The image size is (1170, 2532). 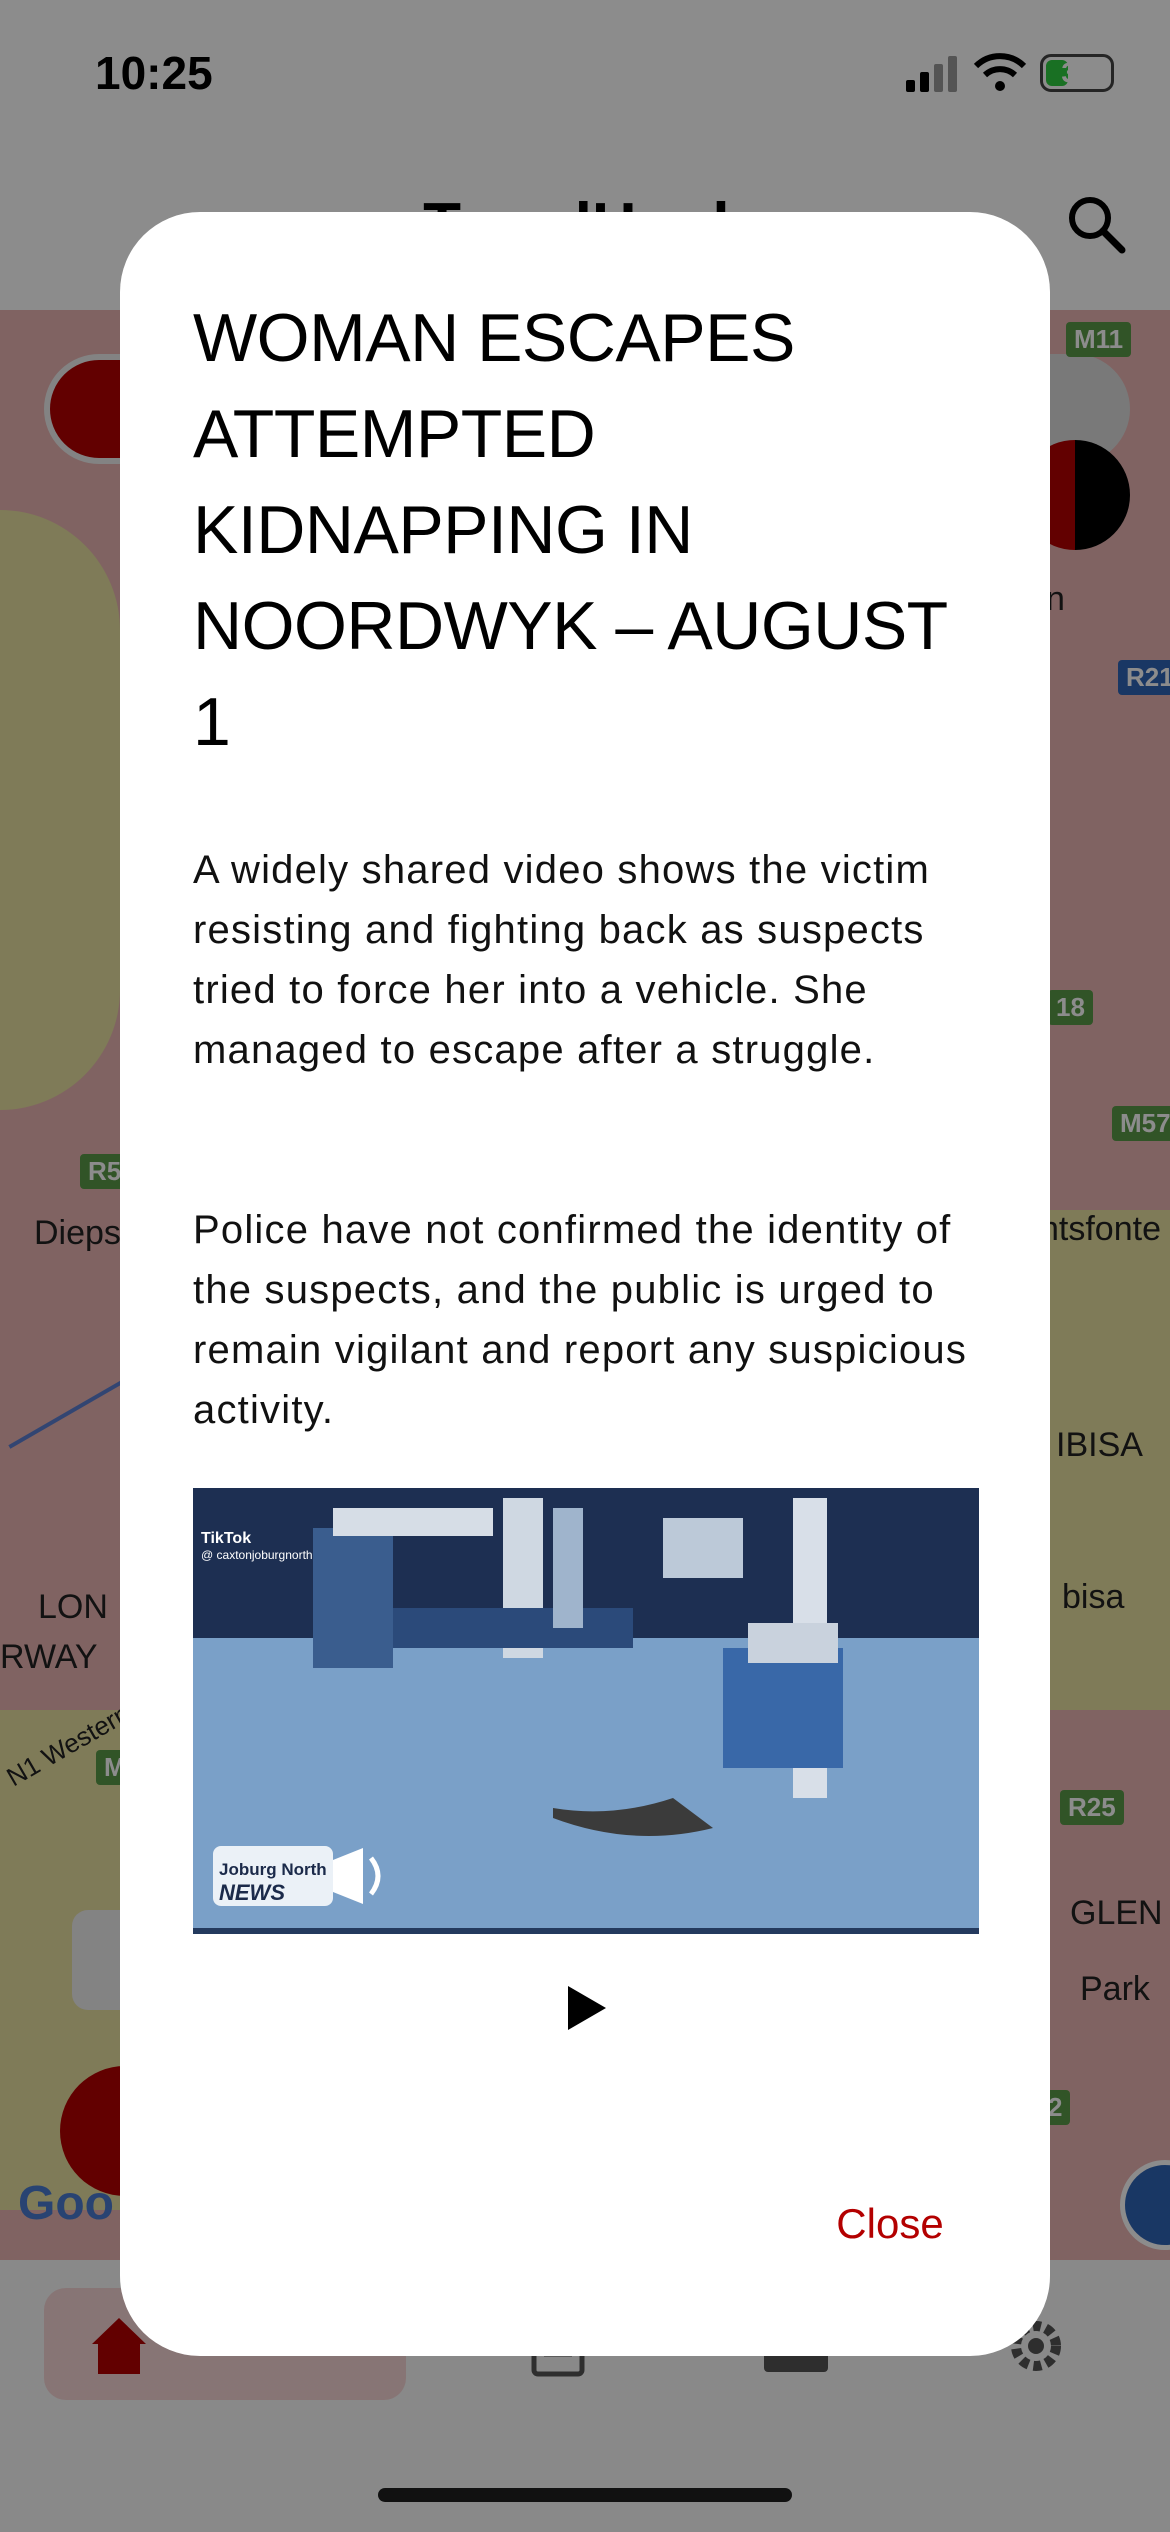 I want to click on close-button: Close, so click(x=890, y=2224).